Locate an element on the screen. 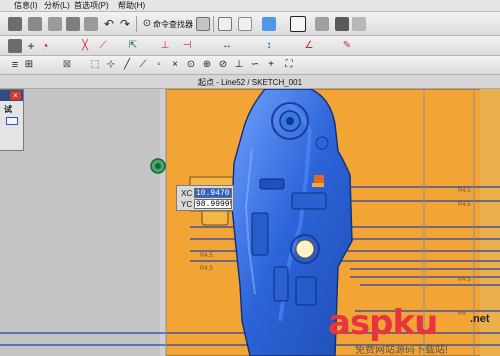  copy-icon is located at coordinates (73, 24).